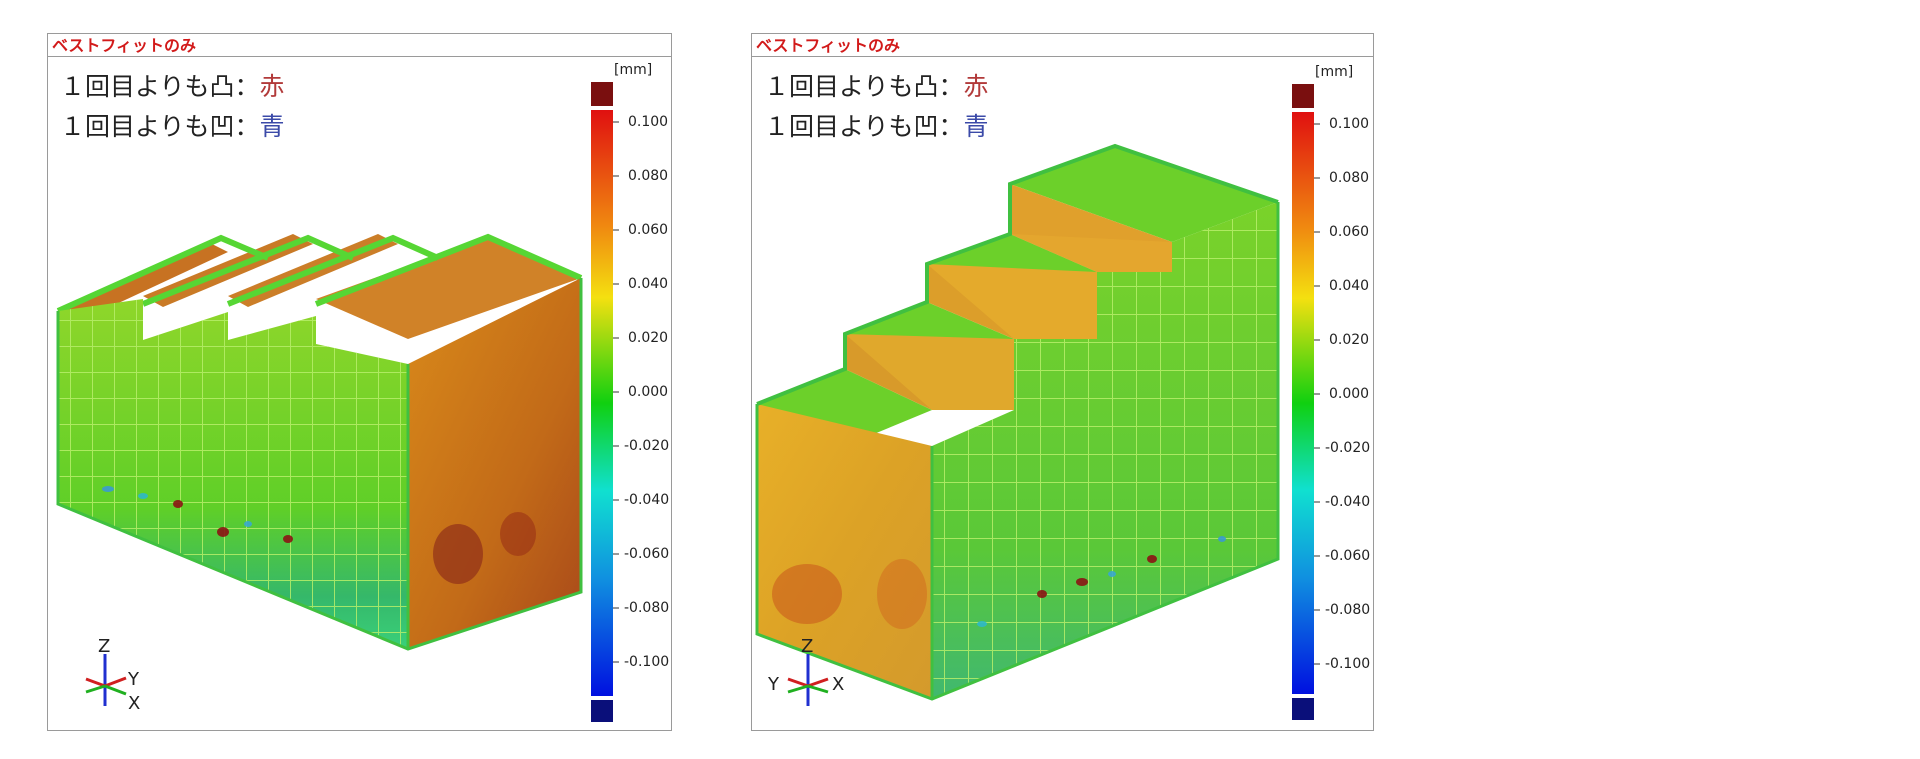  What do you see at coordinates (112, 675) in the screenshot?
I see `axis-triad-left: Z Y X` at bounding box center [112, 675].